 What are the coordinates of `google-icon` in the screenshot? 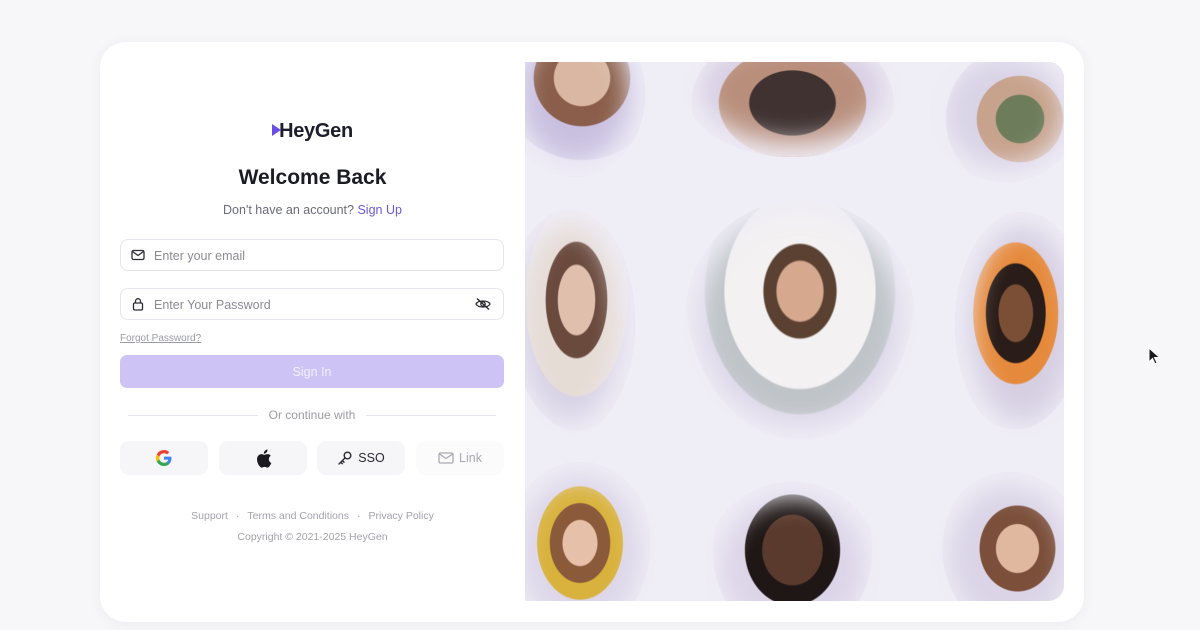 It's located at (164, 458).